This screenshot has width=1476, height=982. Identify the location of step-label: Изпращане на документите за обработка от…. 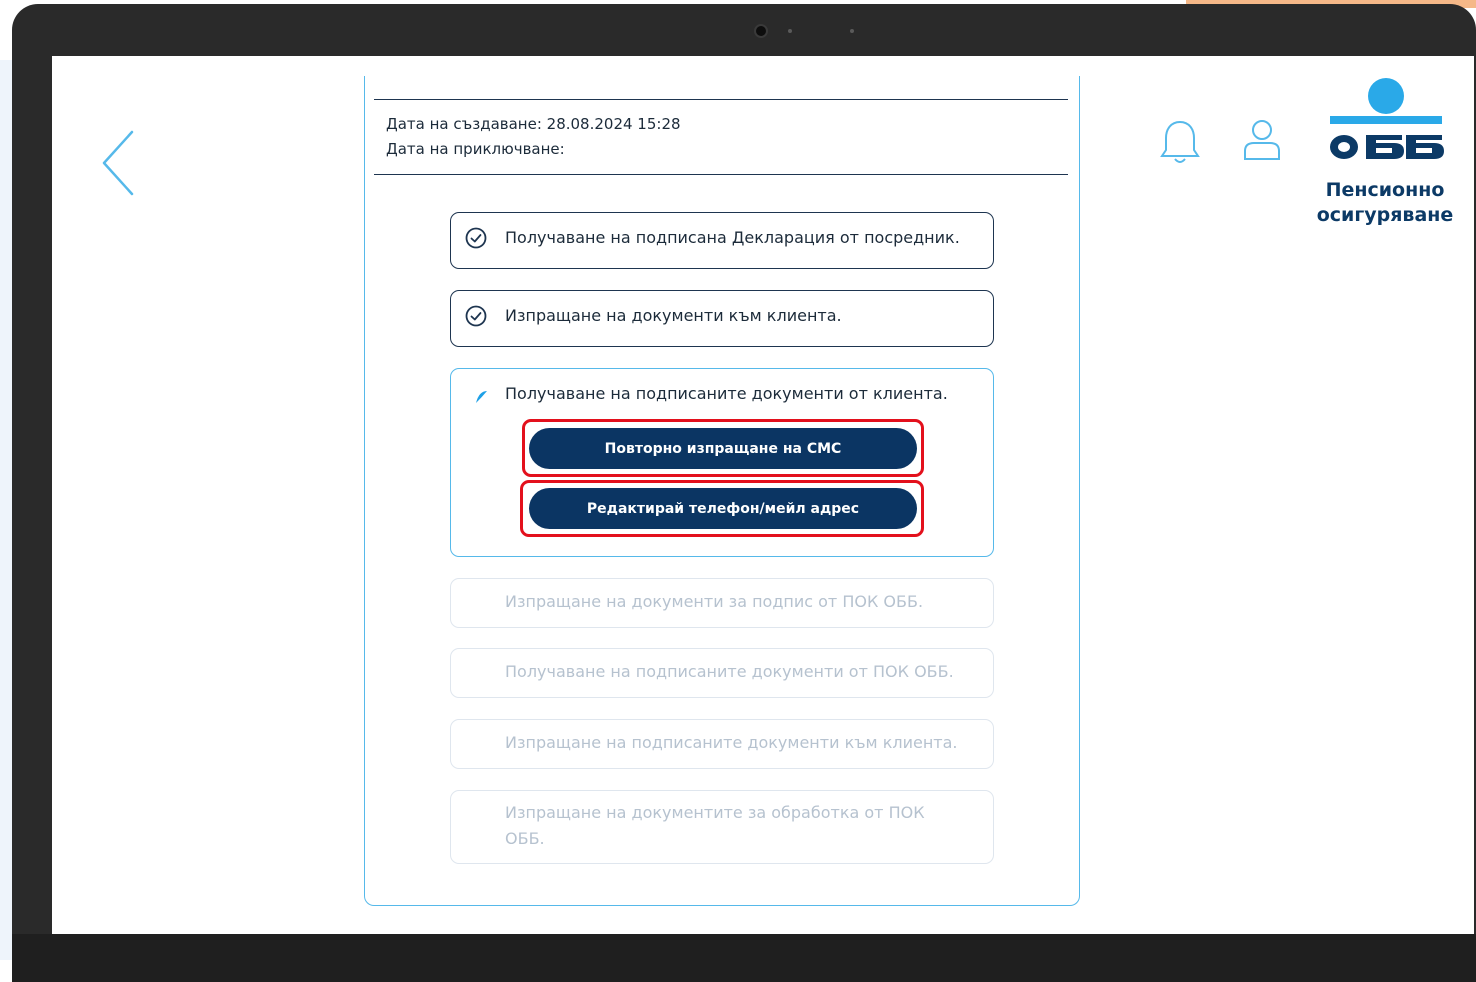
(715, 825).